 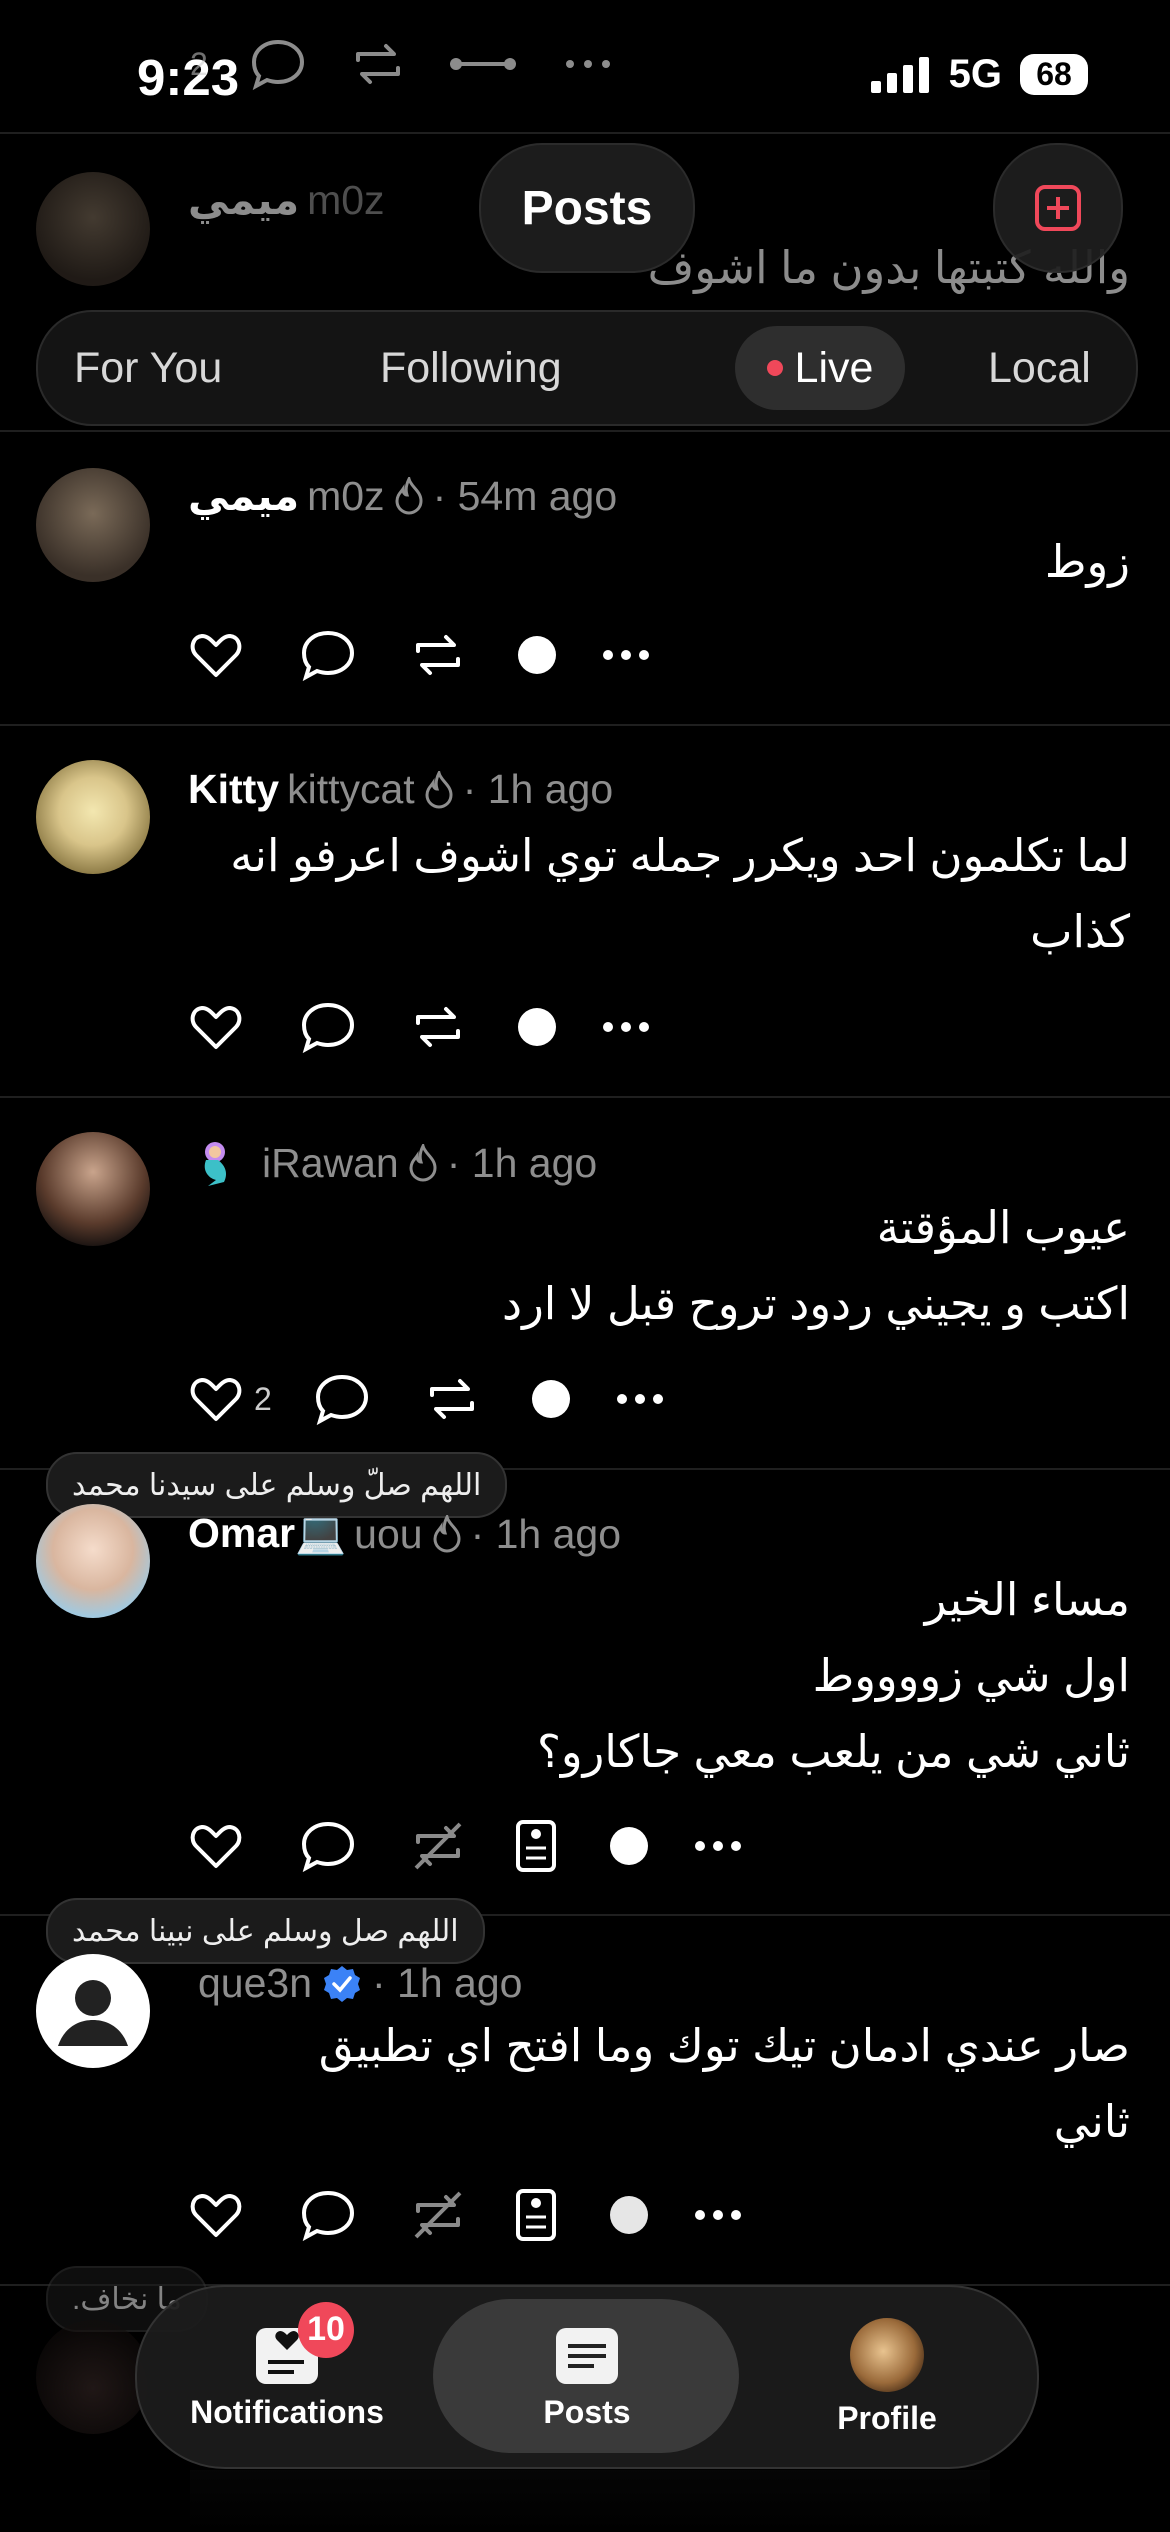 What do you see at coordinates (215, 1164) in the screenshot?
I see `mermaid-emoji-icon` at bounding box center [215, 1164].